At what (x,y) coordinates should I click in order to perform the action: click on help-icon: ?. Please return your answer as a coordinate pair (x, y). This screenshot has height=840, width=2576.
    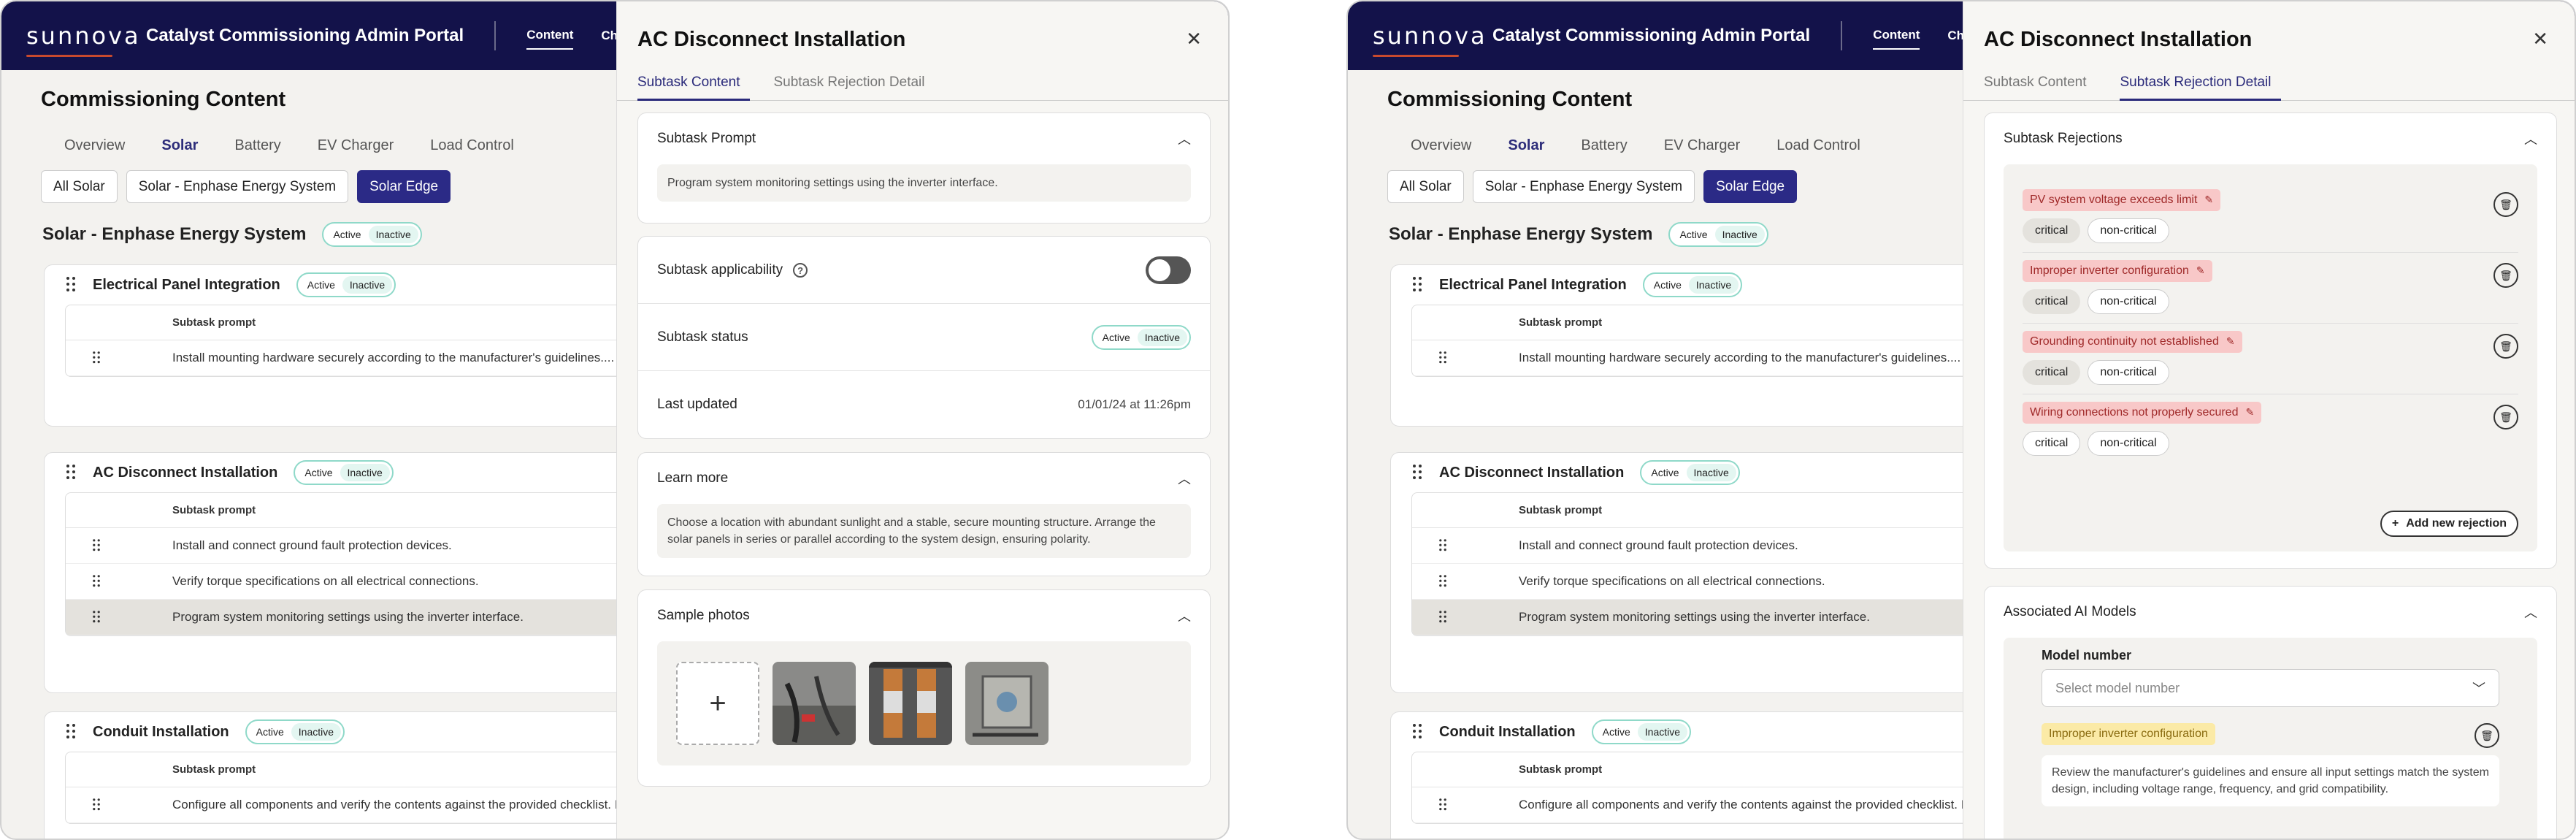
    Looking at the image, I should click on (800, 270).